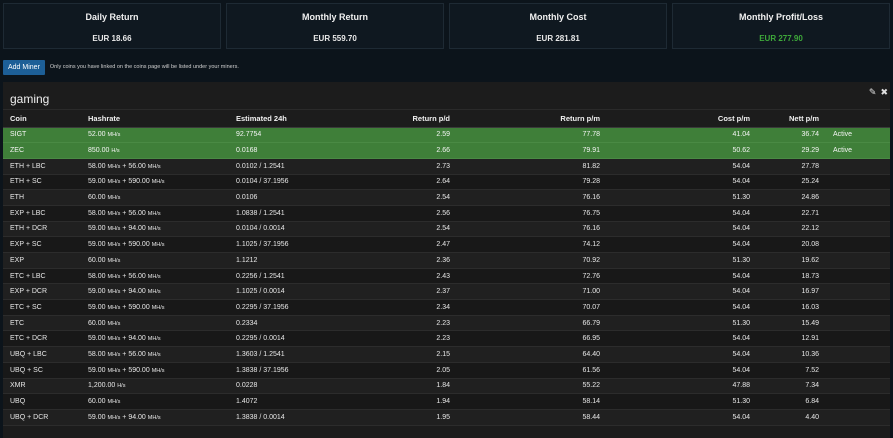 This screenshot has width=893, height=438. Describe the element at coordinates (532, 119) in the screenshot. I see `col-return-pm: Return p/m` at that location.